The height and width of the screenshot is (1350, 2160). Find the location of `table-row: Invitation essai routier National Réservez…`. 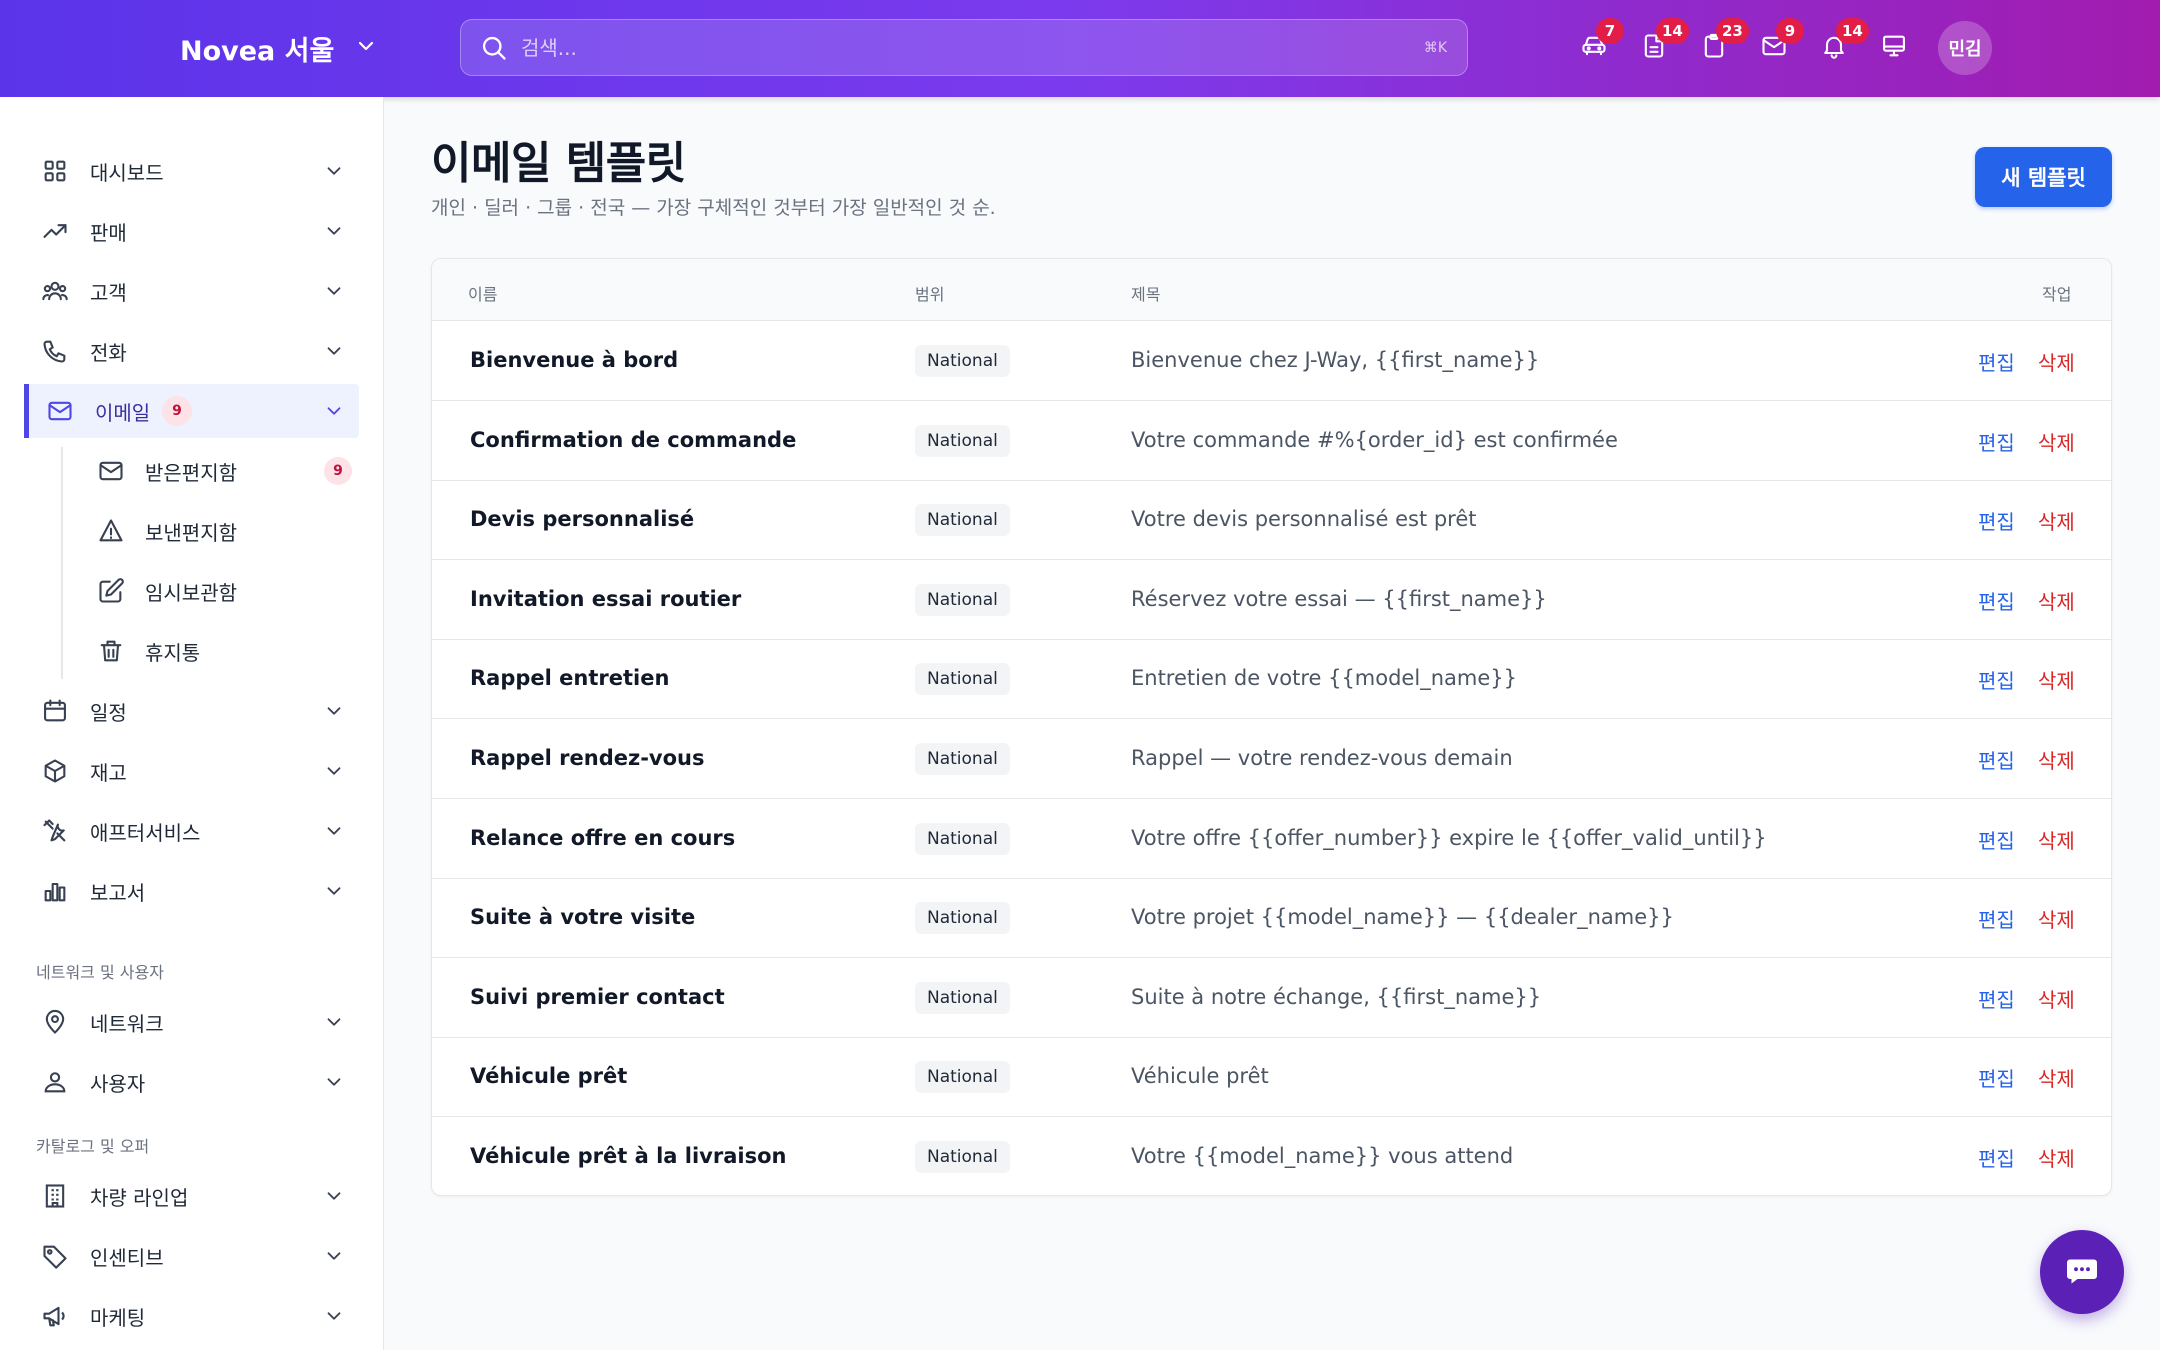

table-row: Invitation essai routier National Réservez… is located at coordinates (1271, 600).